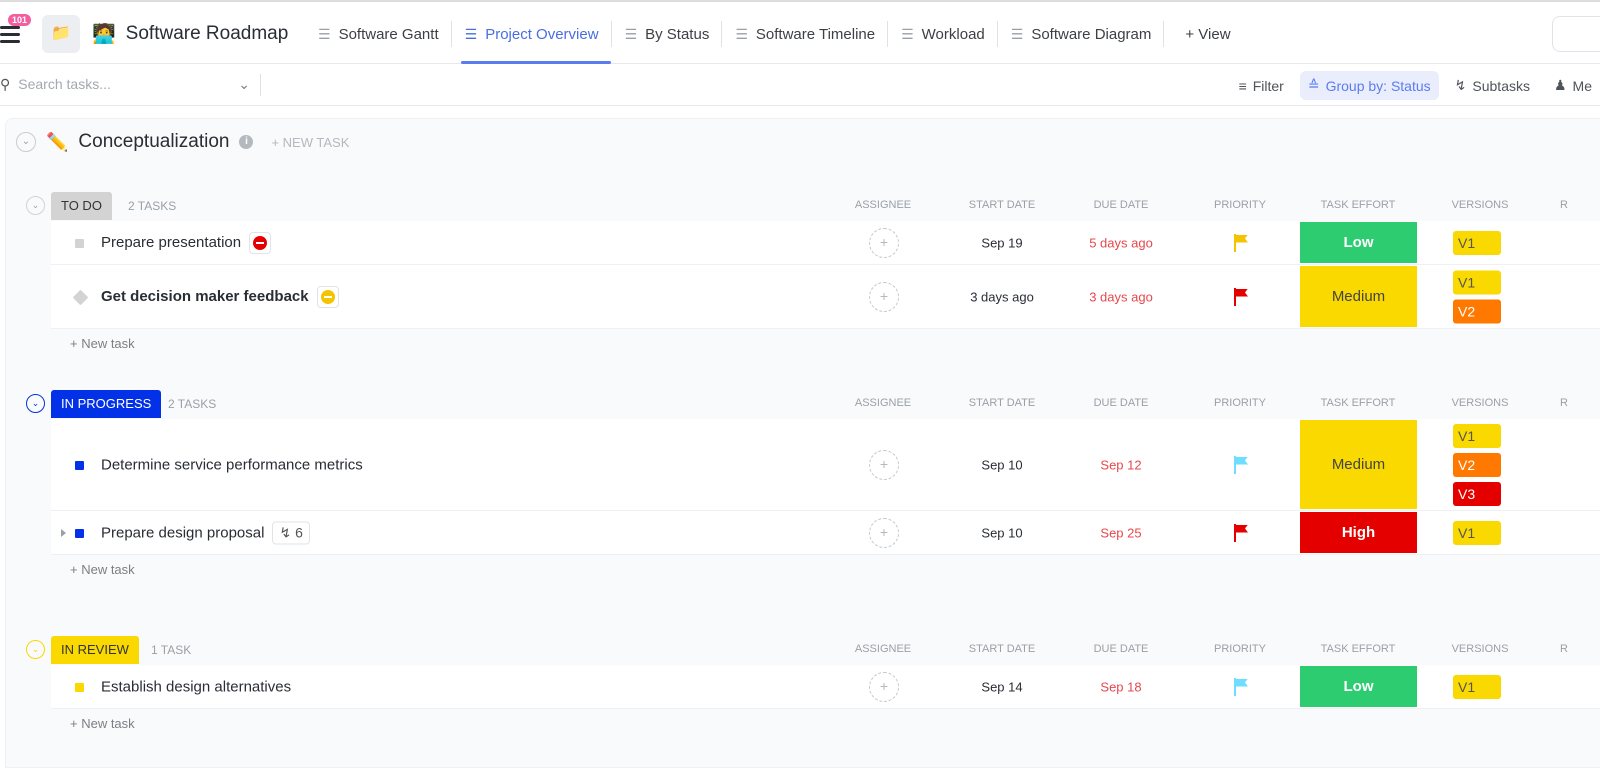  Describe the element at coordinates (246, 142) in the screenshot. I see `info-icon: i` at that location.